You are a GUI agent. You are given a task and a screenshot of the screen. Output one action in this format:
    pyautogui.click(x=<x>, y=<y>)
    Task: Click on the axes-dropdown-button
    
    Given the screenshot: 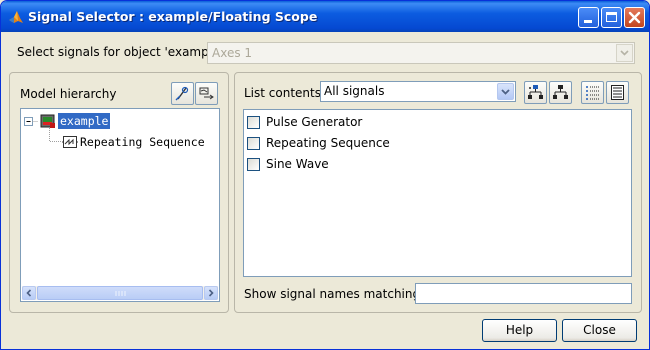 What is the action you would take?
    pyautogui.click(x=624, y=53)
    